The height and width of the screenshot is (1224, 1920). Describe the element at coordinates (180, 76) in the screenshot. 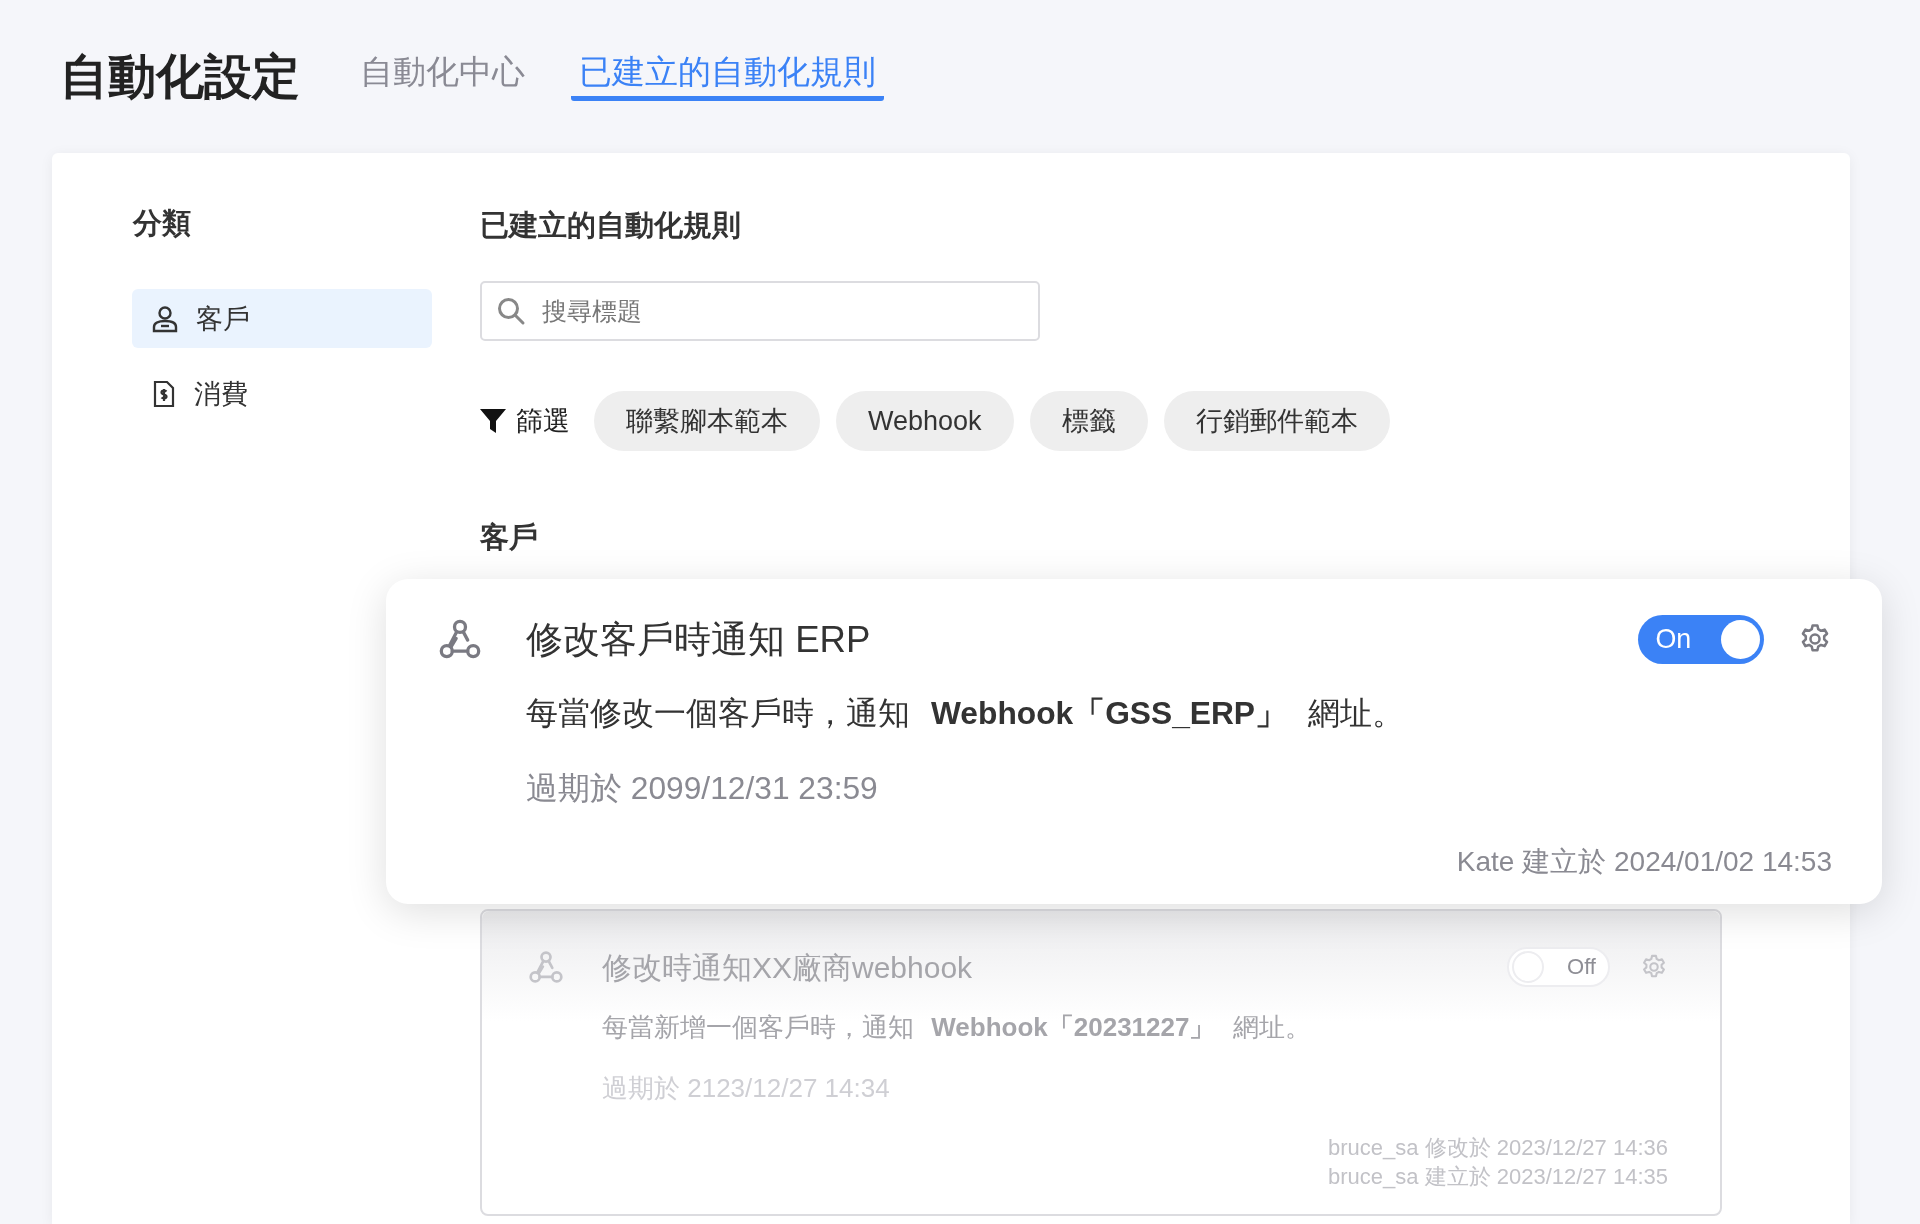

I see `page-title: 自動化設定` at that location.